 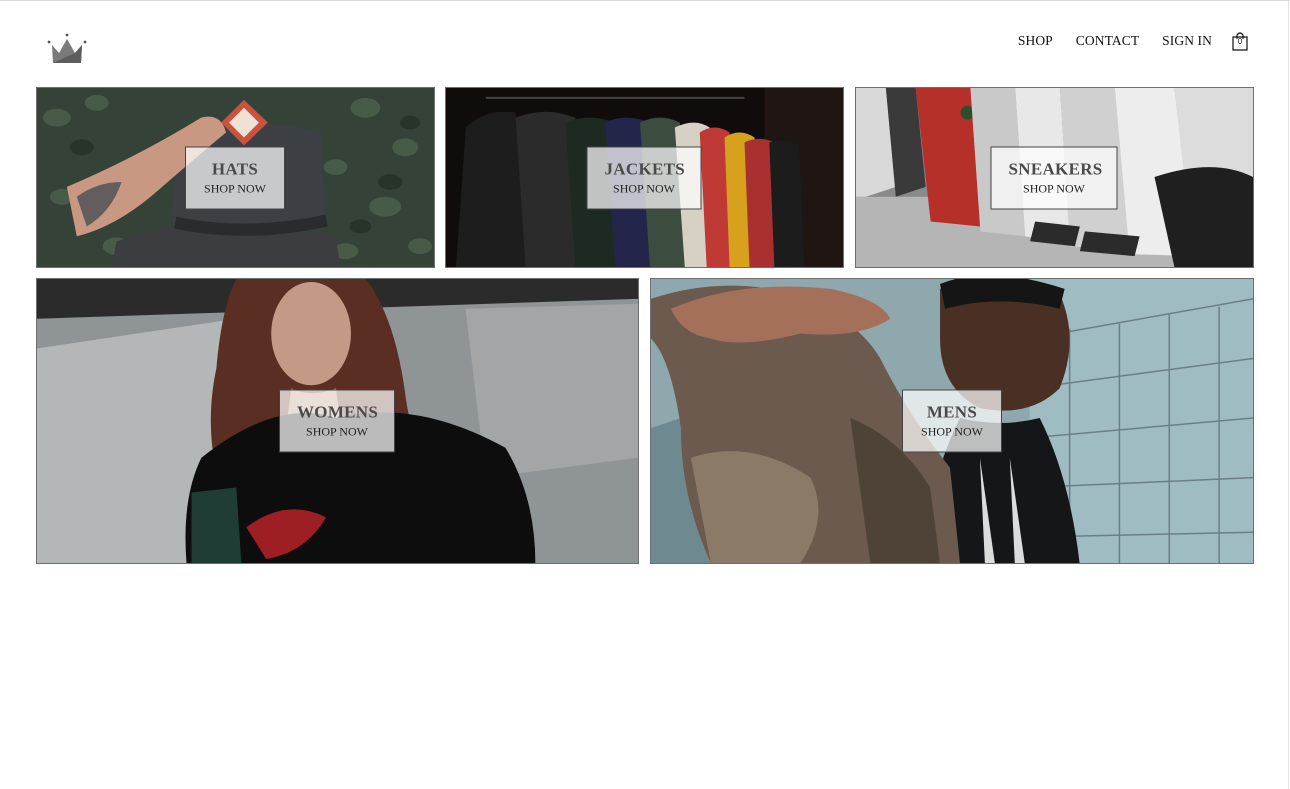 I want to click on window-right-border, so click(x=1288, y=394).